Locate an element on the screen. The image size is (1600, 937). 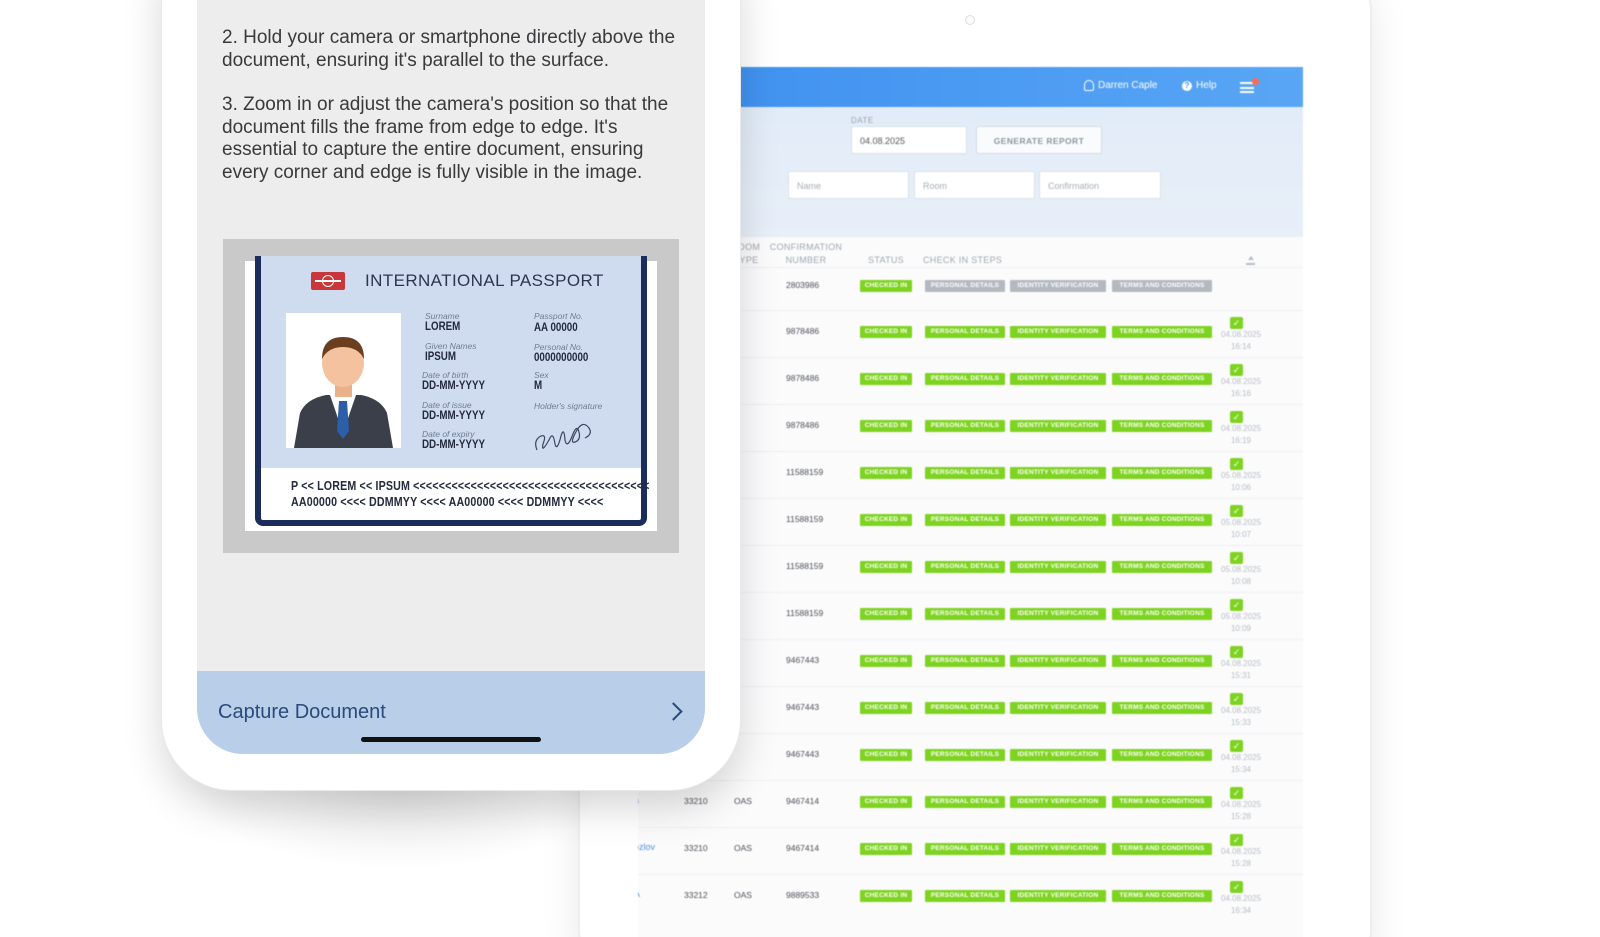
completed-time: 15:31 is located at coordinates (1241, 675).